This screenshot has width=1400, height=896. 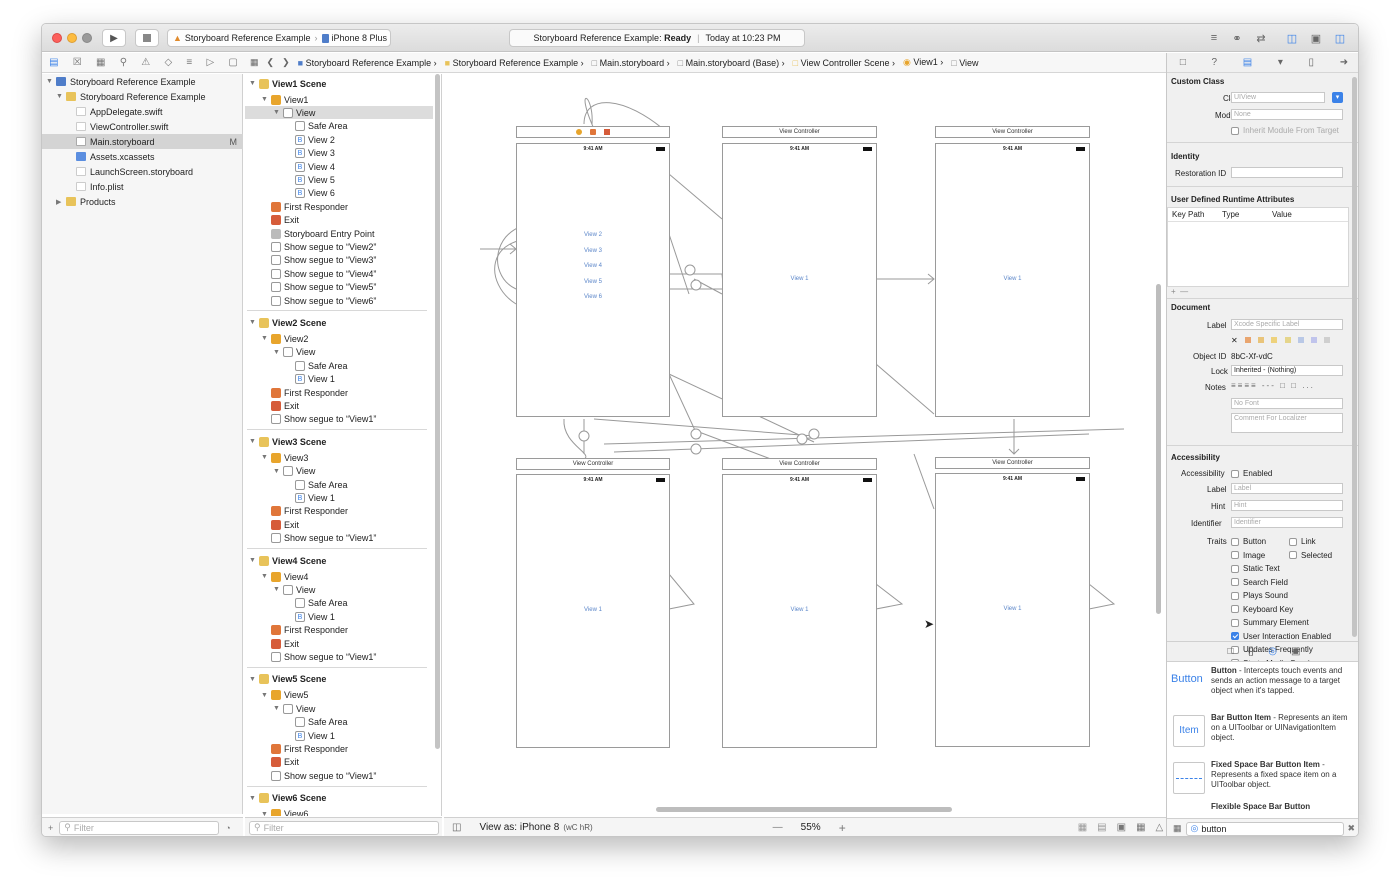 I want to click on link-view5: View 5, so click(x=593, y=282).